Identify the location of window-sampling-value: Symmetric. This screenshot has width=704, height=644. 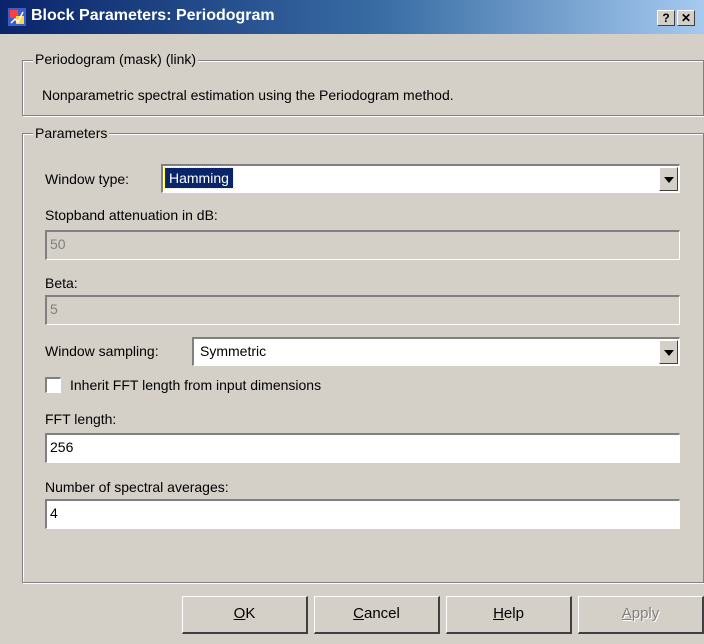
(233, 351).